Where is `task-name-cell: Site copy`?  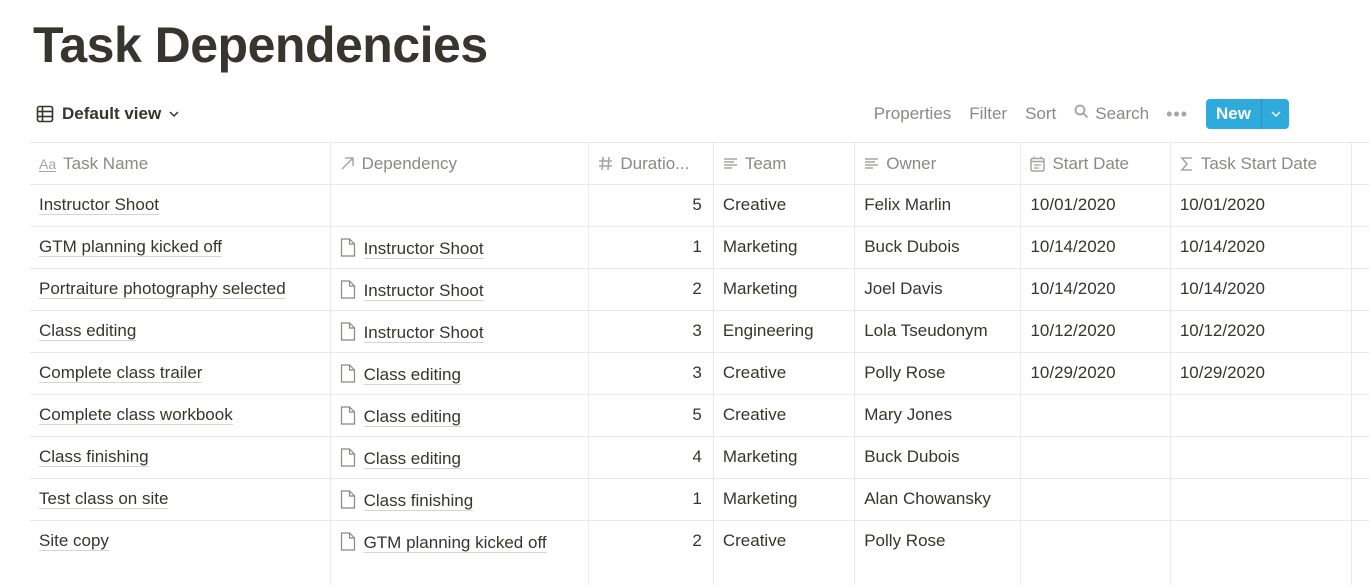 task-name-cell: Site copy is located at coordinates (180, 553).